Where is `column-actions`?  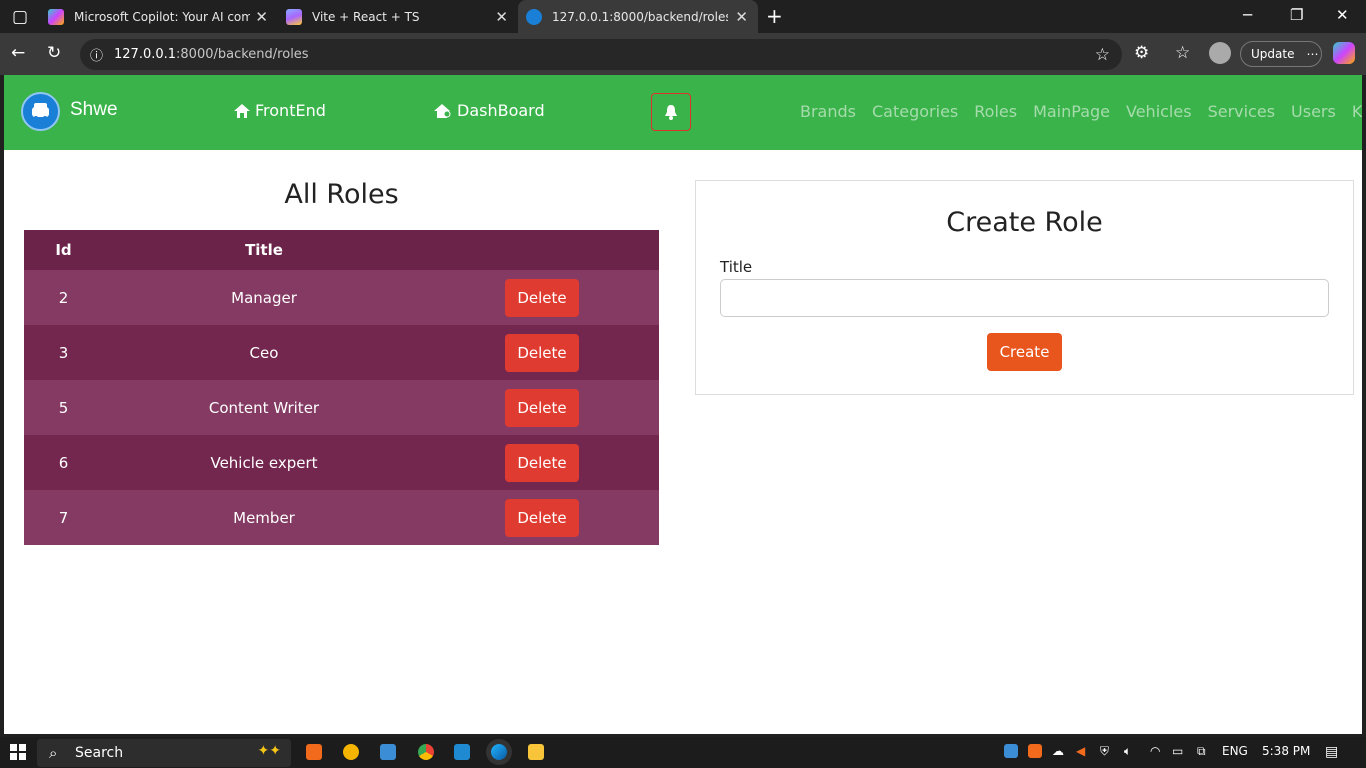 column-actions is located at coordinates (542, 250).